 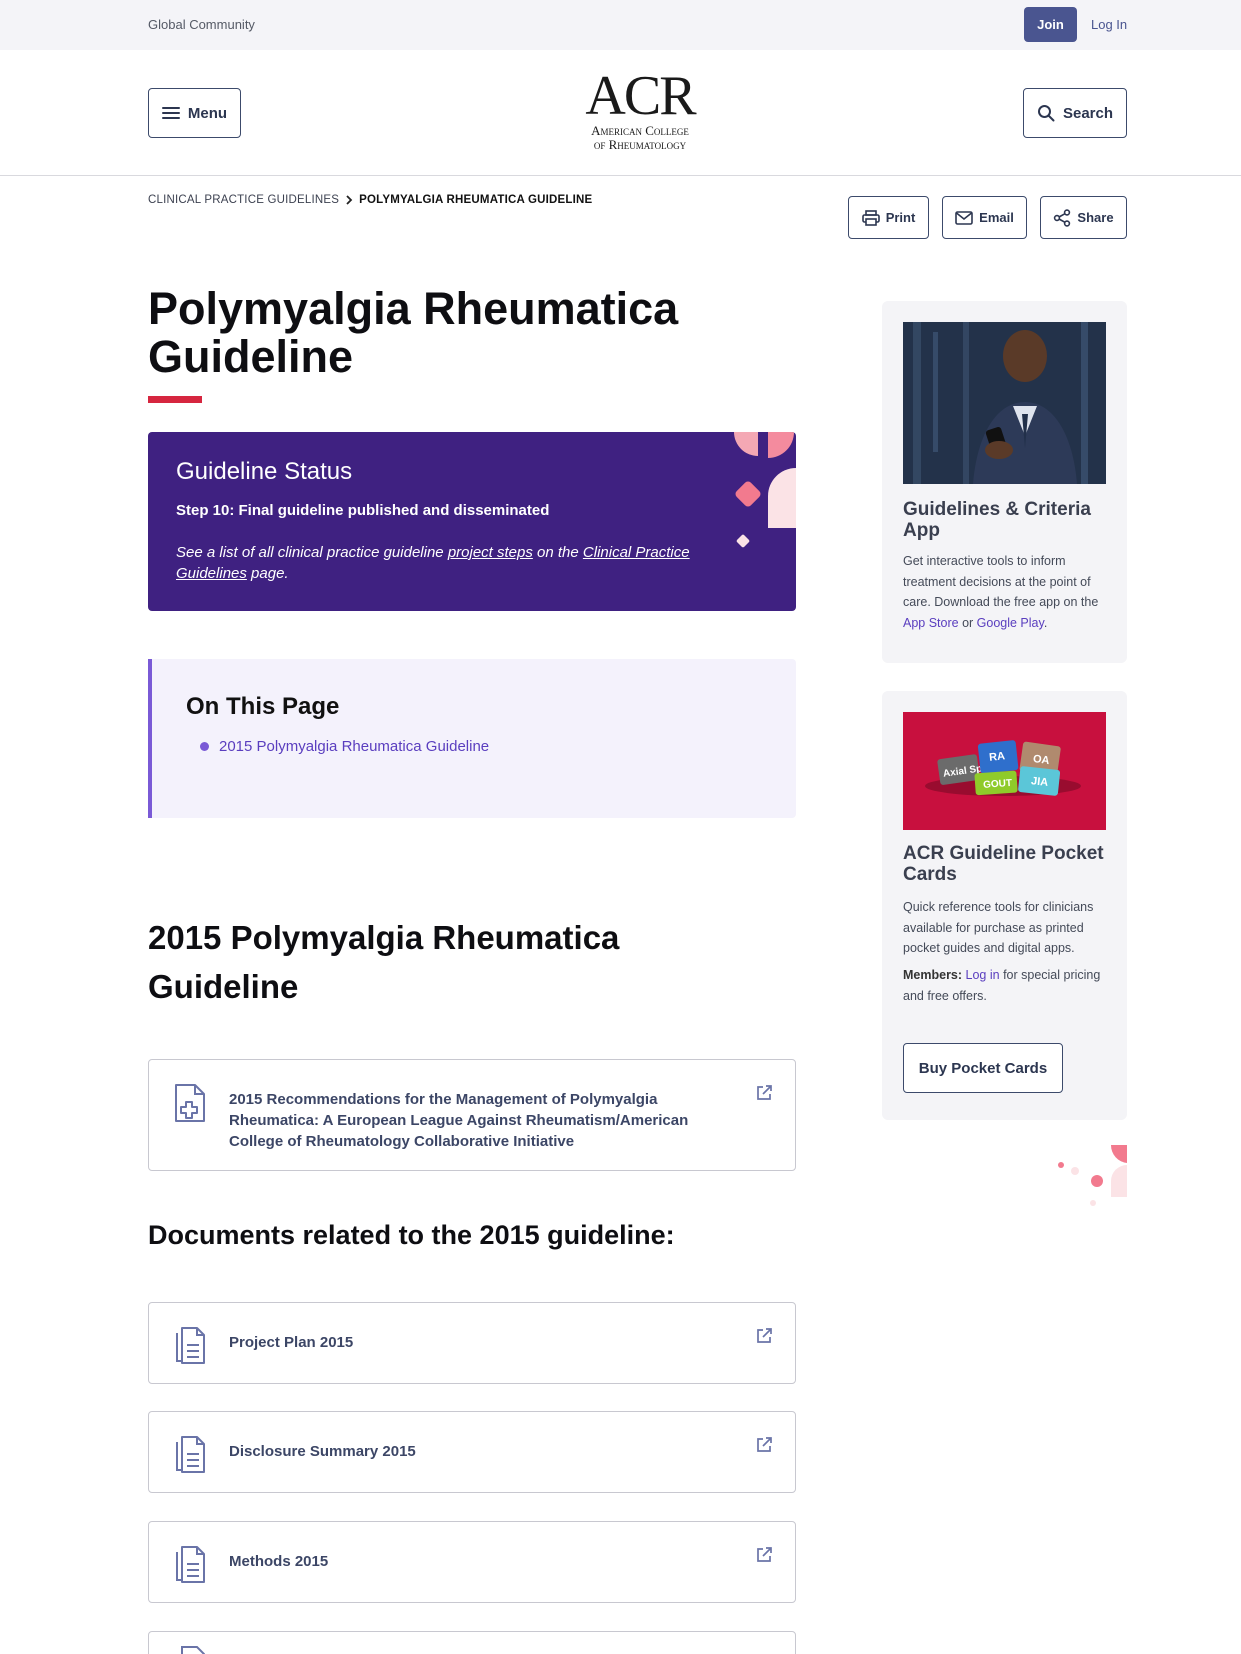 What do you see at coordinates (490, 552) in the screenshot?
I see `project-steps-link: project steps` at bounding box center [490, 552].